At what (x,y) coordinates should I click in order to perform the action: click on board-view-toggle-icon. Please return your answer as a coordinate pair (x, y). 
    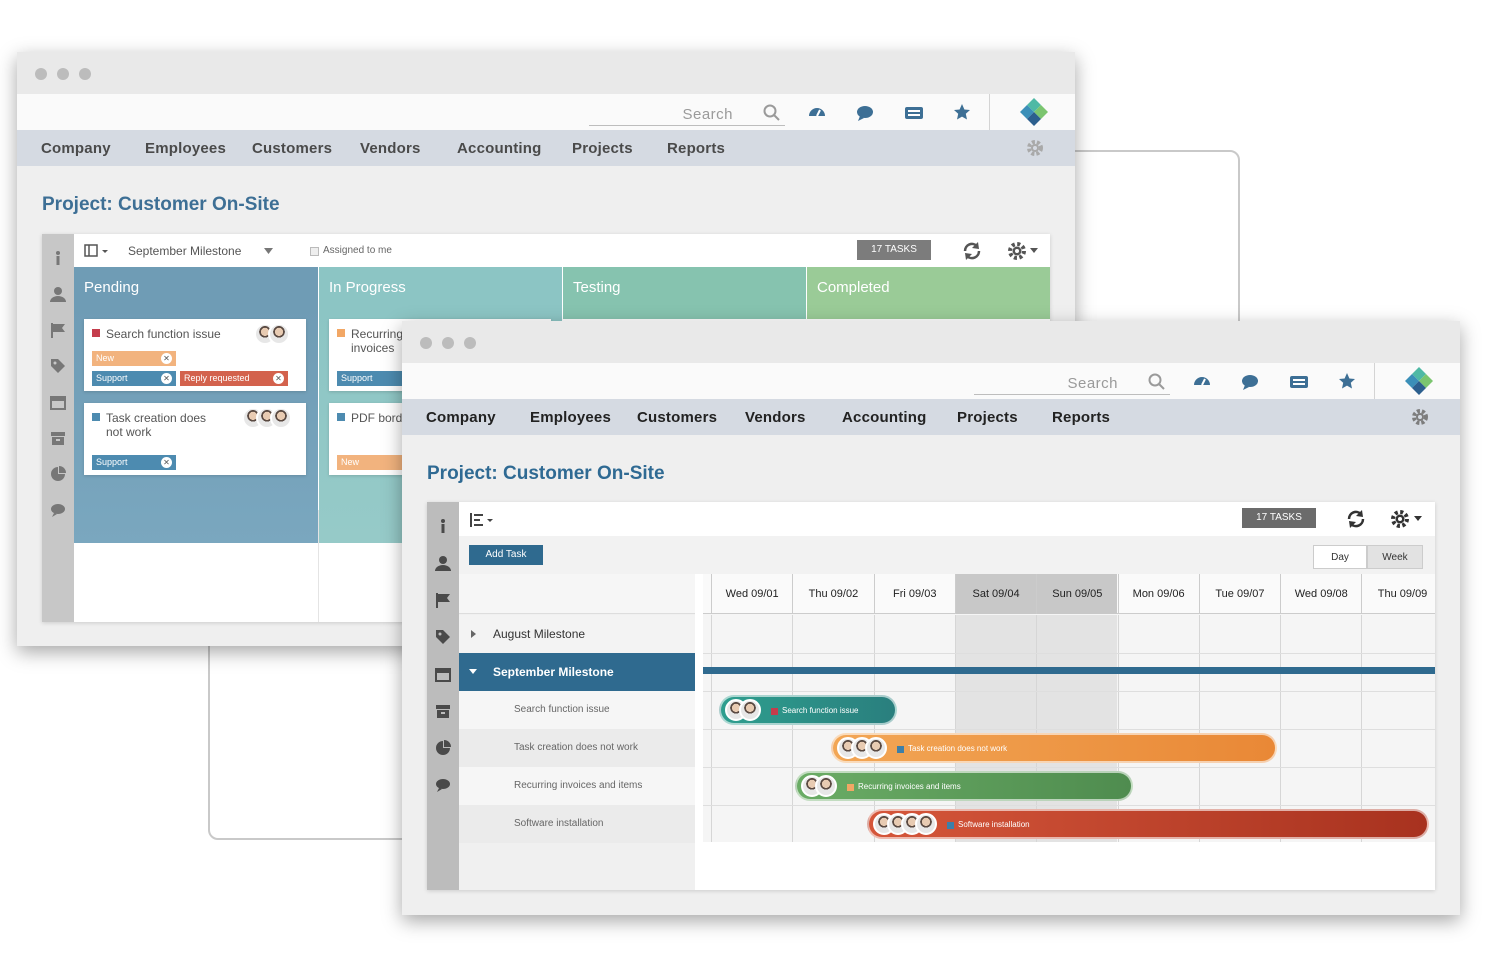
    Looking at the image, I should click on (97, 251).